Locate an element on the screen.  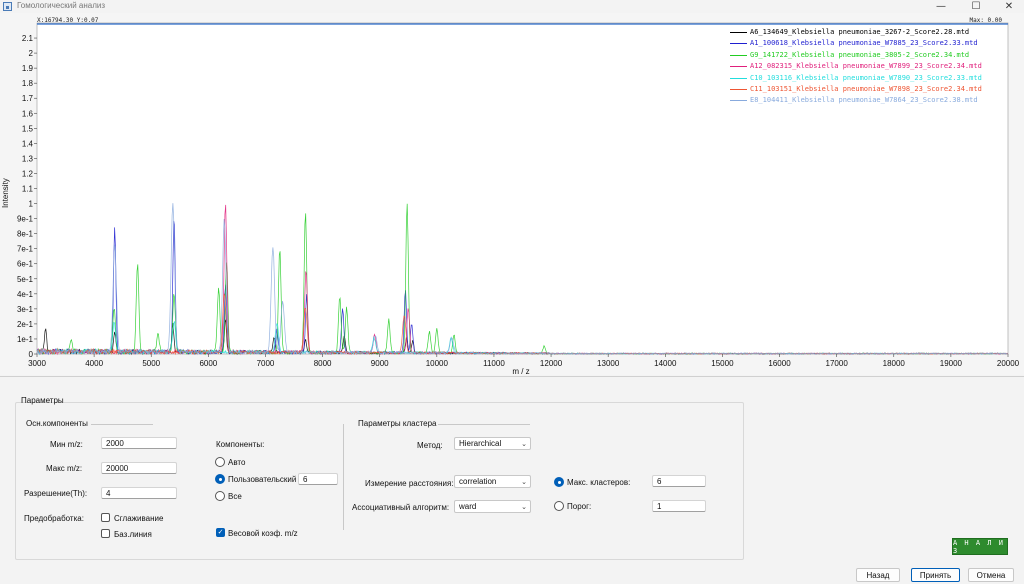
distance-value: correlation is located at coordinates (478, 481).